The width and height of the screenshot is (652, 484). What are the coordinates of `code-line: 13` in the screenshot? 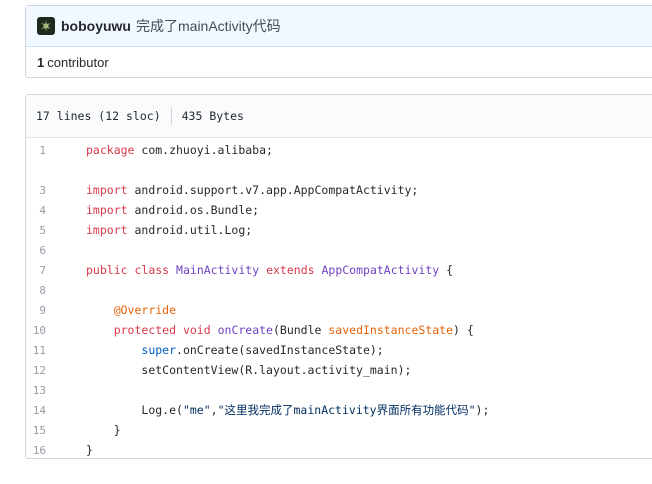 It's located at (339, 390).